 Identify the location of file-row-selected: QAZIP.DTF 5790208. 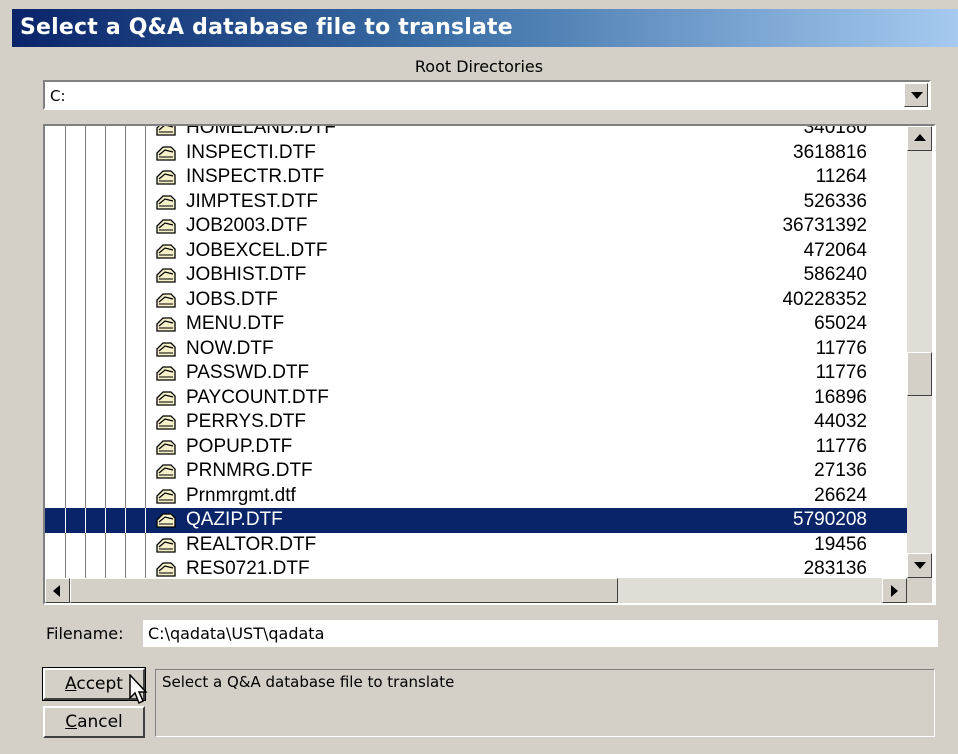
(476, 520).